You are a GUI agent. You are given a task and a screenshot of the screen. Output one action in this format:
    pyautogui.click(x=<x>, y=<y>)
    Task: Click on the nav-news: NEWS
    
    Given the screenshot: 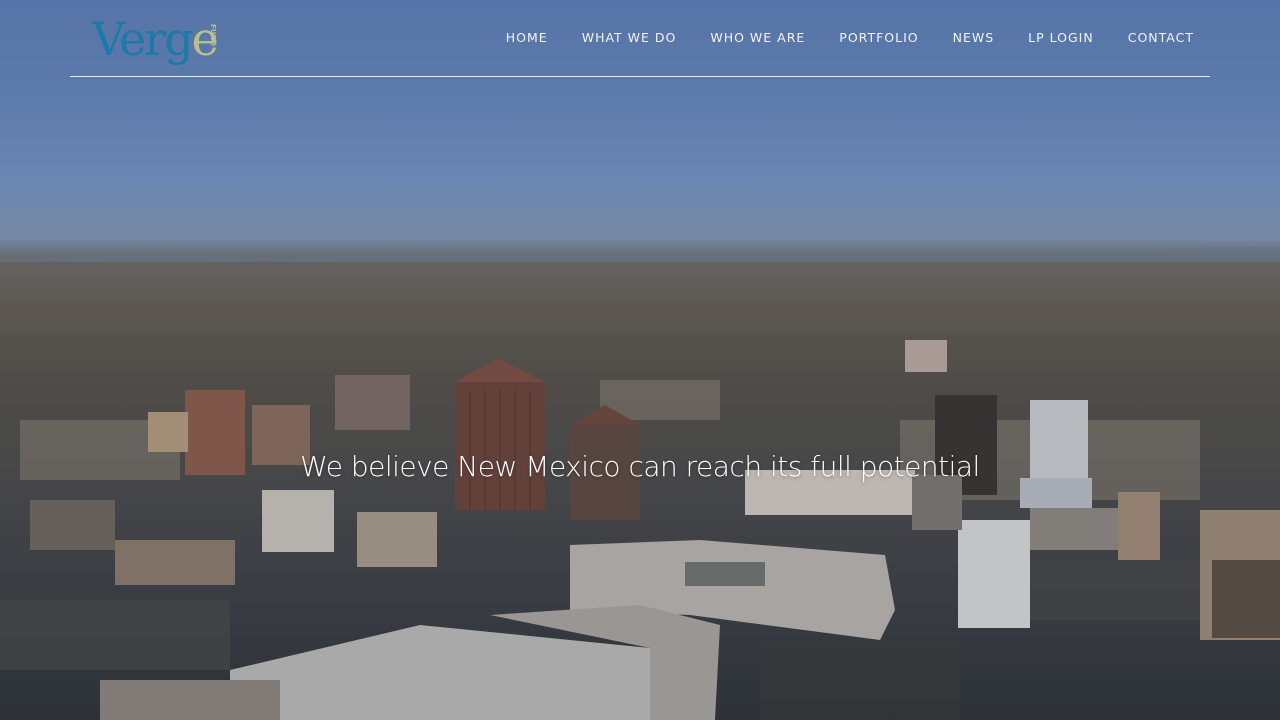 What is the action you would take?
    pyautogui.click(x=974, y=37)
    